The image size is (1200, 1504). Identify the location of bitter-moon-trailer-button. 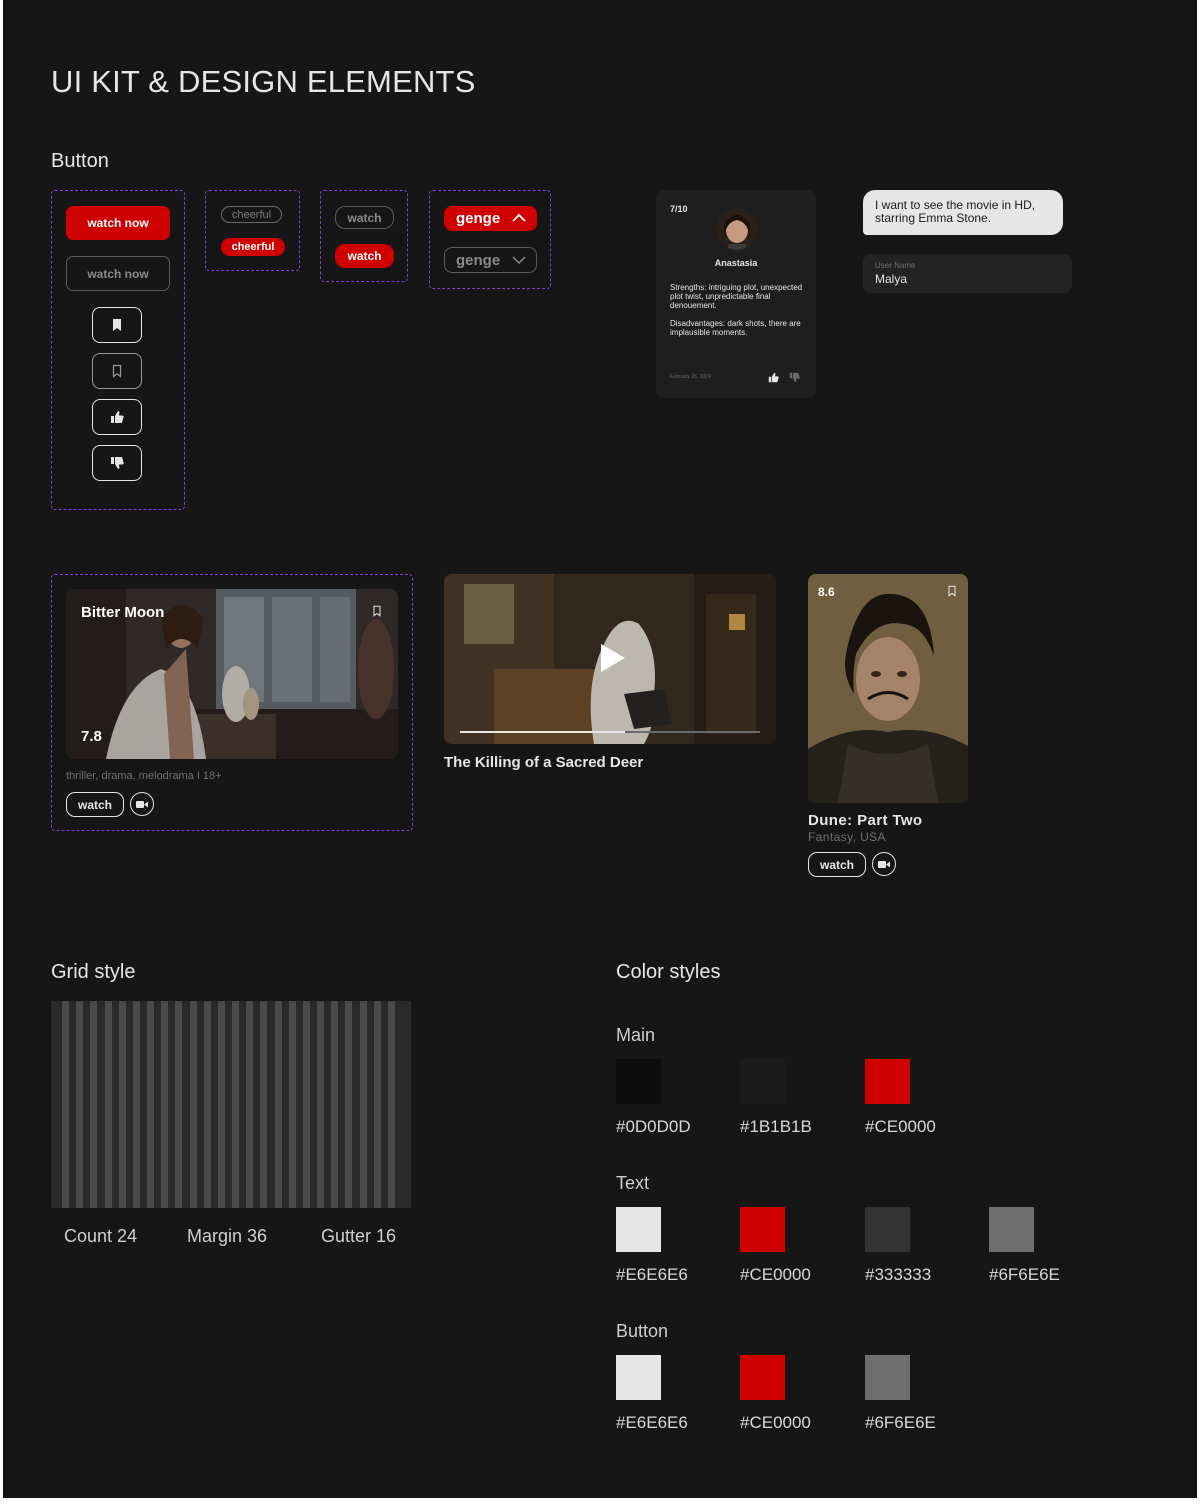
(142, 804).